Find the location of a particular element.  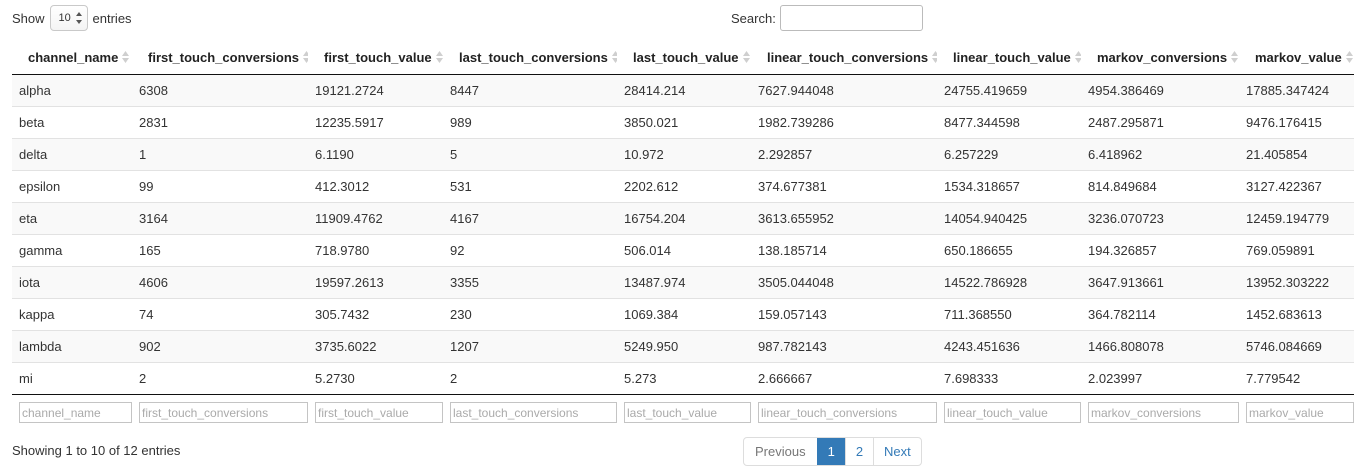

column-header-markov-value: markov_value is located at coordinates (1296, 58).